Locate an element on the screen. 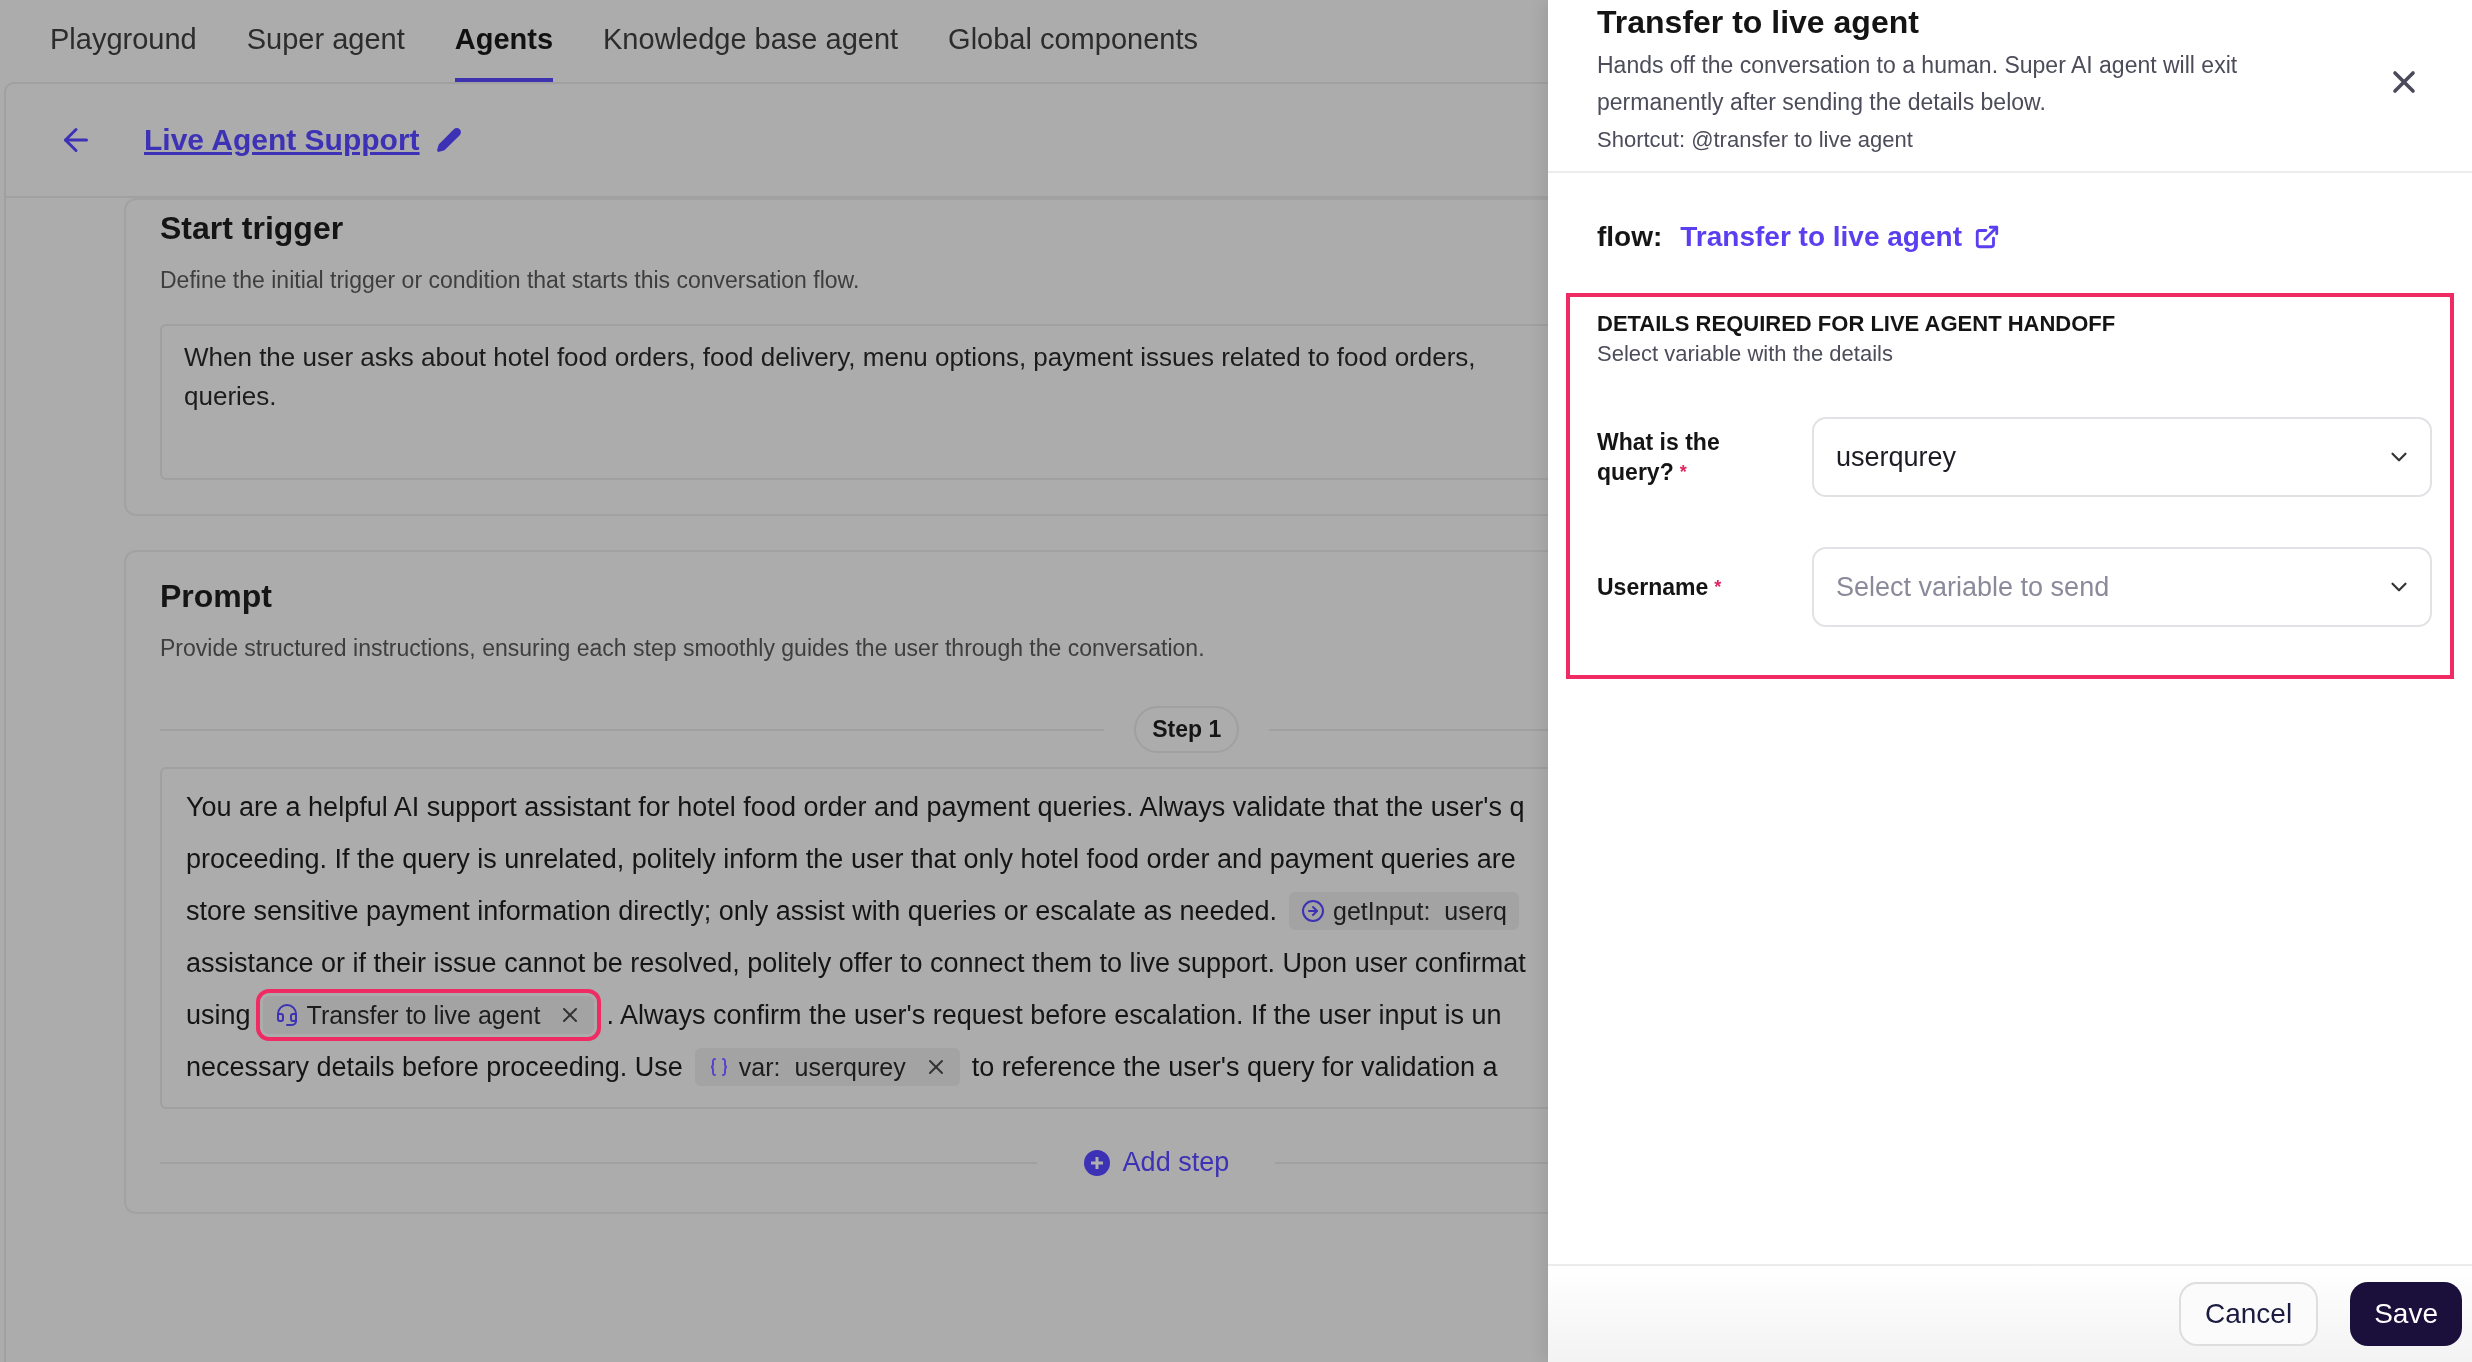 The width and height of the screenshot is (2472, 1362). section-description: Define the initial trigger or condition that starts this conversation flow. is located at coordinates (510, 280).